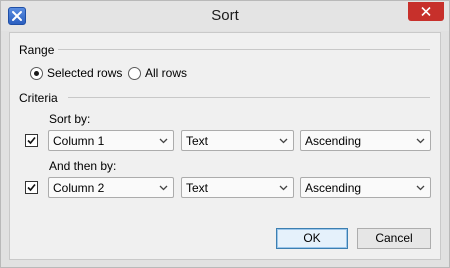 This screenshot has height=268, width=450. What do you see at coordinates (83, 166) in the screenshot?
I see `then-by-label: And then by:` at bounding box center [83, 166].